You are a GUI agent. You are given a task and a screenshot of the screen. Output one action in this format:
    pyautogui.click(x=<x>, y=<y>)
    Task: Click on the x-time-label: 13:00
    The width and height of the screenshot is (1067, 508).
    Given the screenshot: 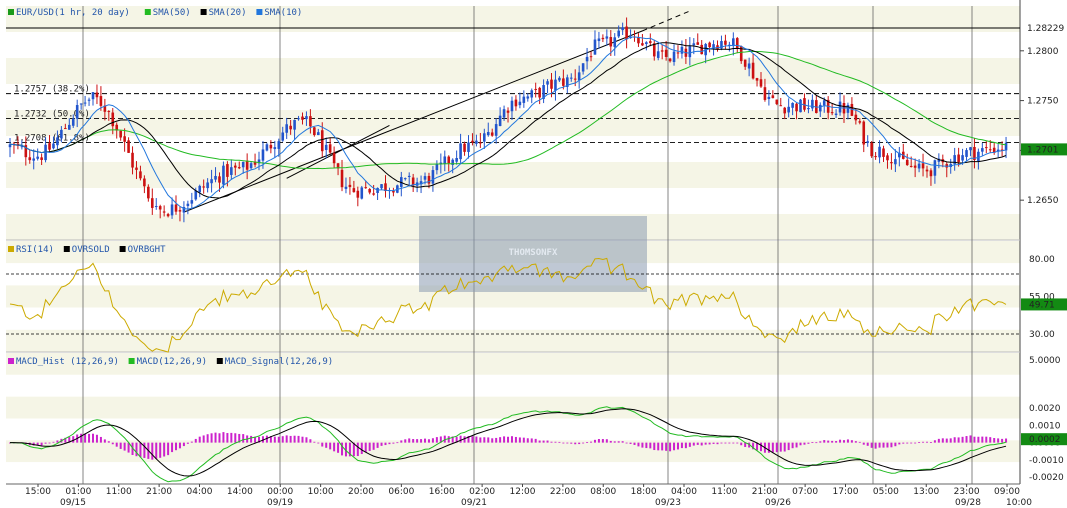 What is the action you would take?
    pyautogui.click(x=926, y=492)
    